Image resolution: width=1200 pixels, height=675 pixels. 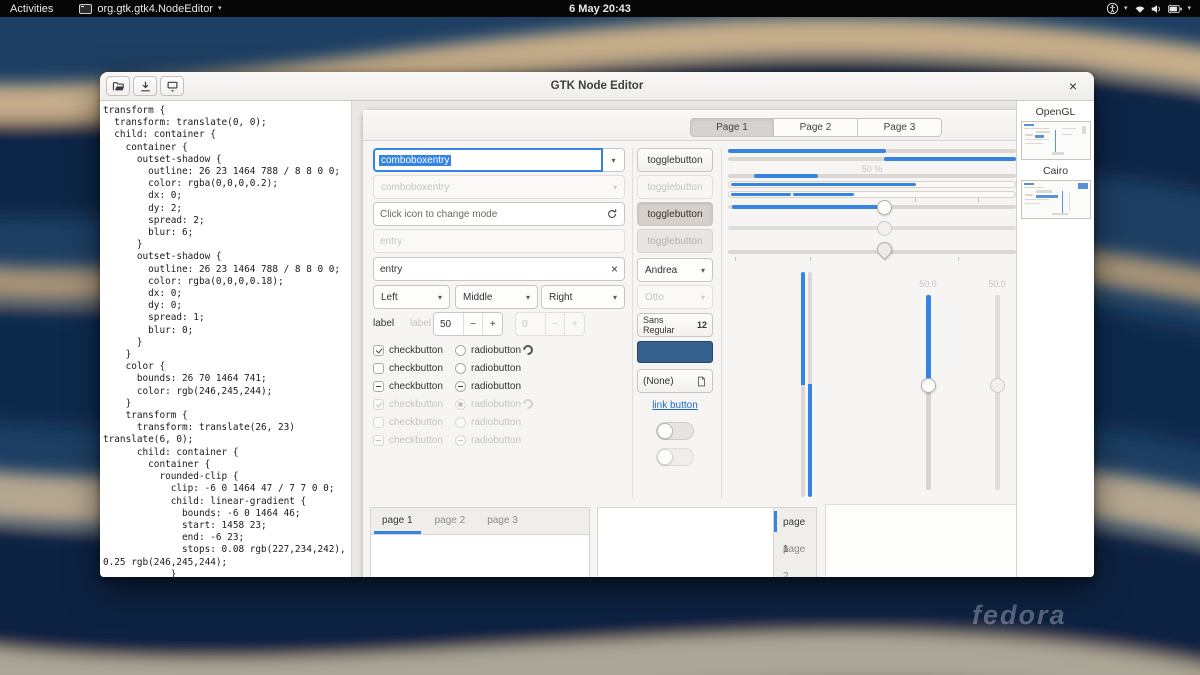 What do you see at coordinates (499, 269) in the screenshot?
I see `text-entry: entry ×` at bounding box center [499, 269].